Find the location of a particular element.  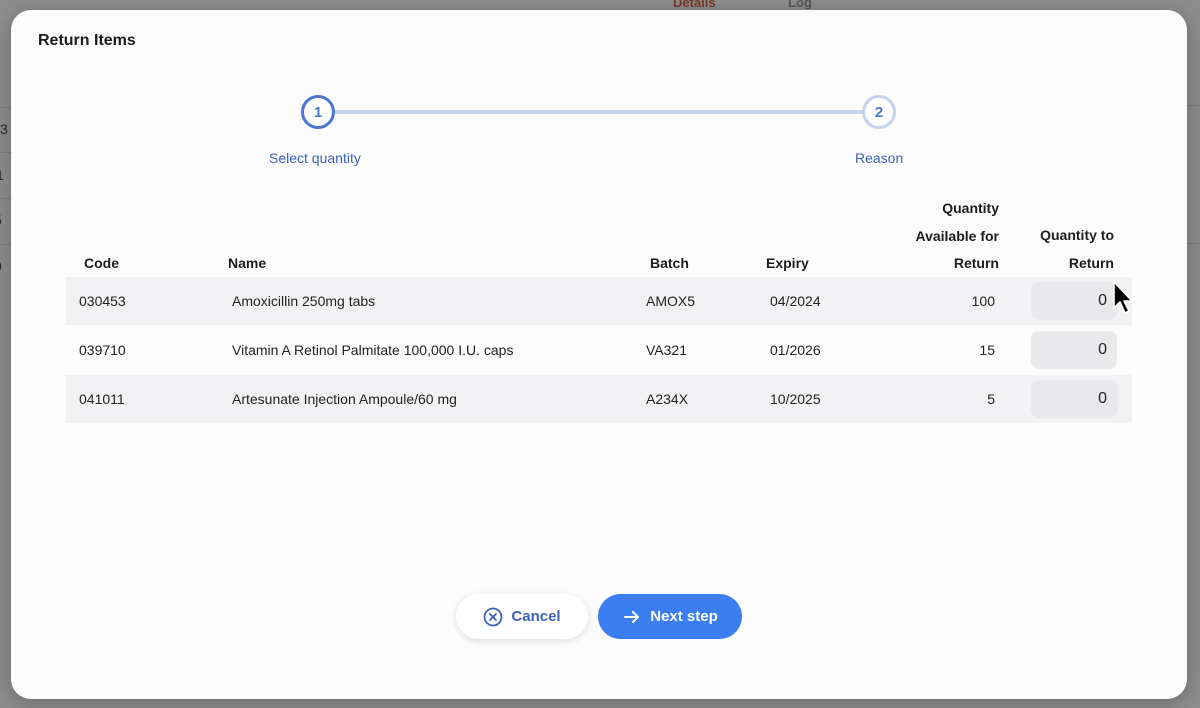

next-step-button: Next step is located at coordinates (670, 616).